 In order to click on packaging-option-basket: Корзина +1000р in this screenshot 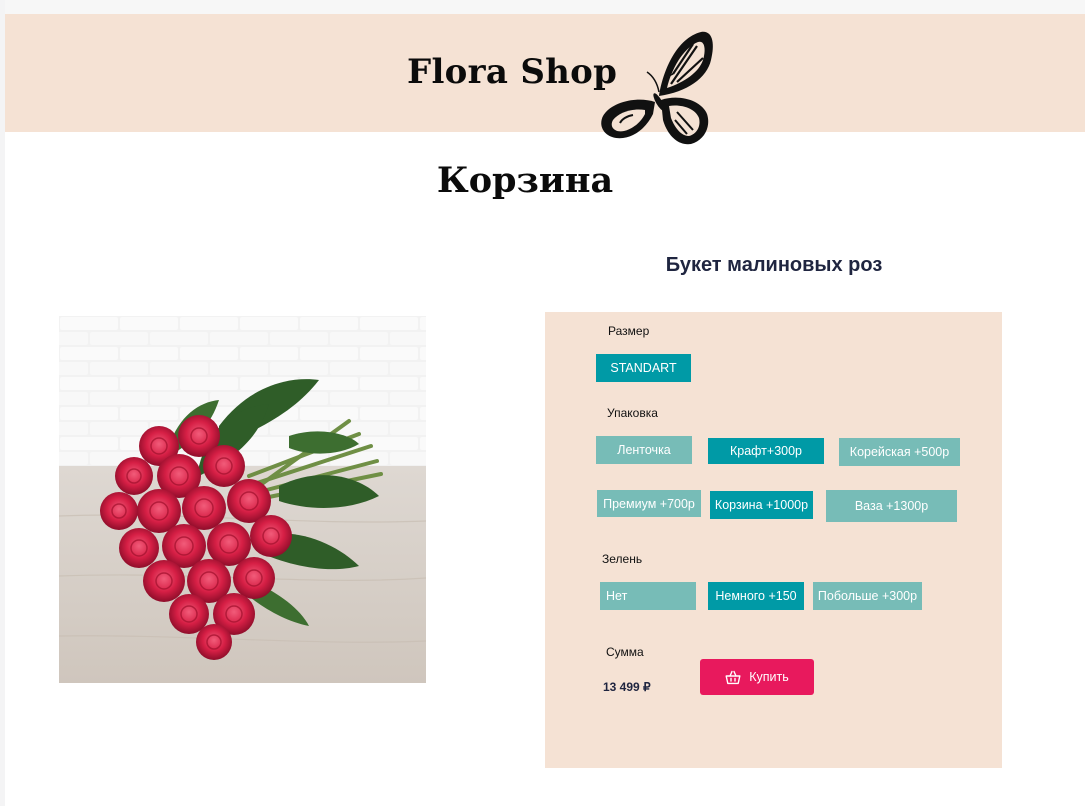, I will do `click(761, 505)`.